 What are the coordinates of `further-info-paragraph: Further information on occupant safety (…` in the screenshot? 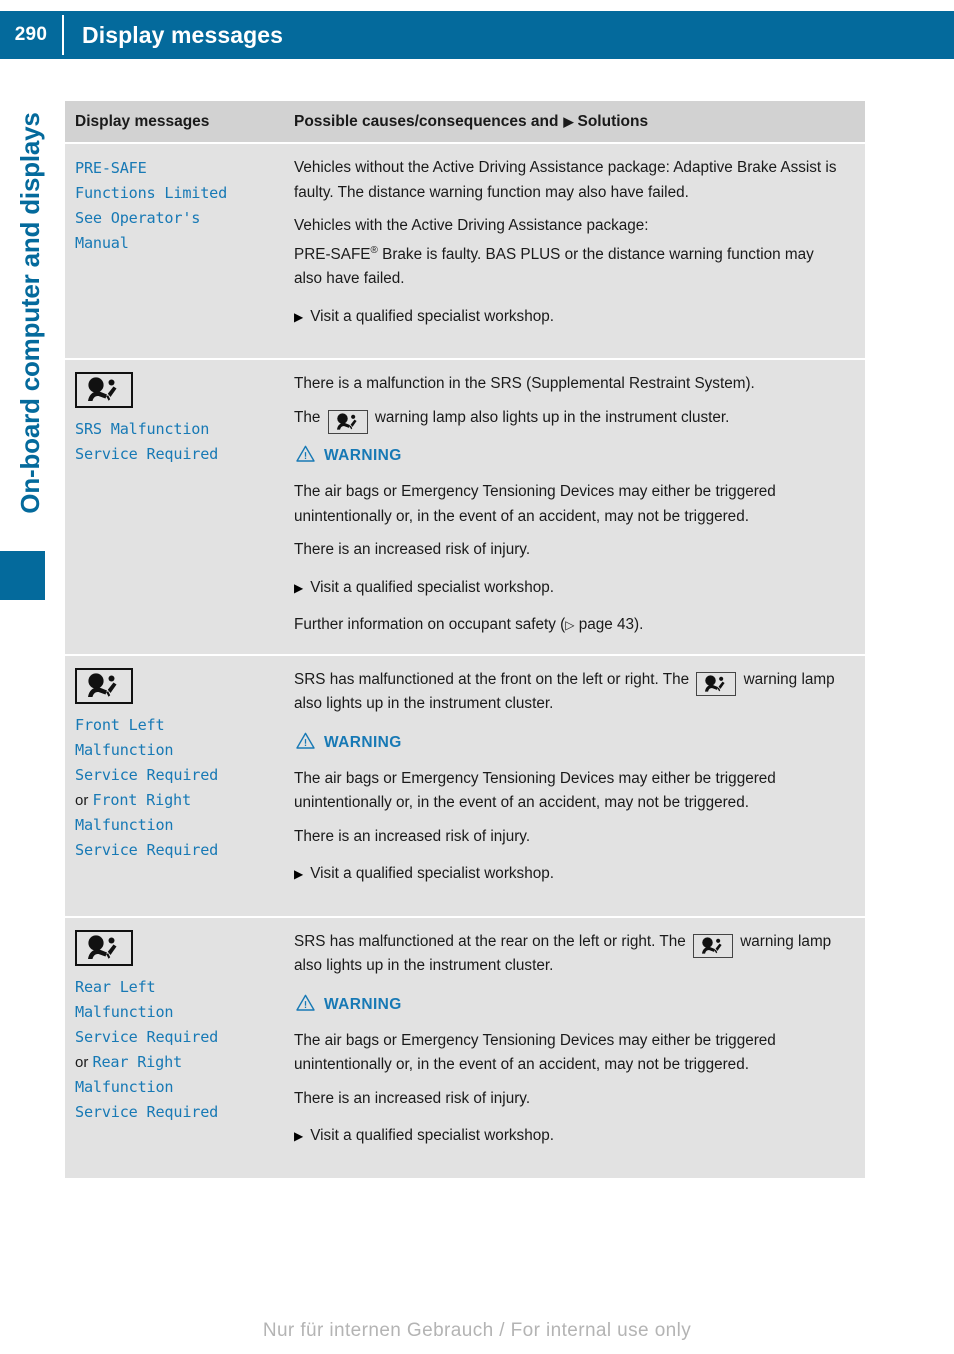 It's located at (568, 625).